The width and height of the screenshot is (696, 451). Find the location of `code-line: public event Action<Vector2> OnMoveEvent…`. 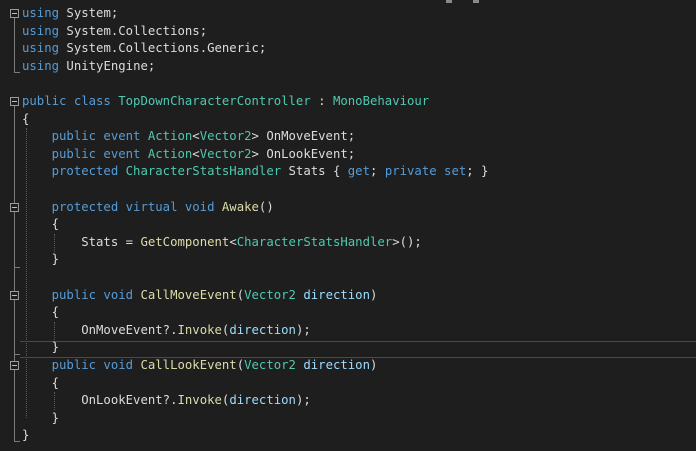

code-line: public event Action<Vector2> OnMoveEvent… is located at coordinates (348, 137).